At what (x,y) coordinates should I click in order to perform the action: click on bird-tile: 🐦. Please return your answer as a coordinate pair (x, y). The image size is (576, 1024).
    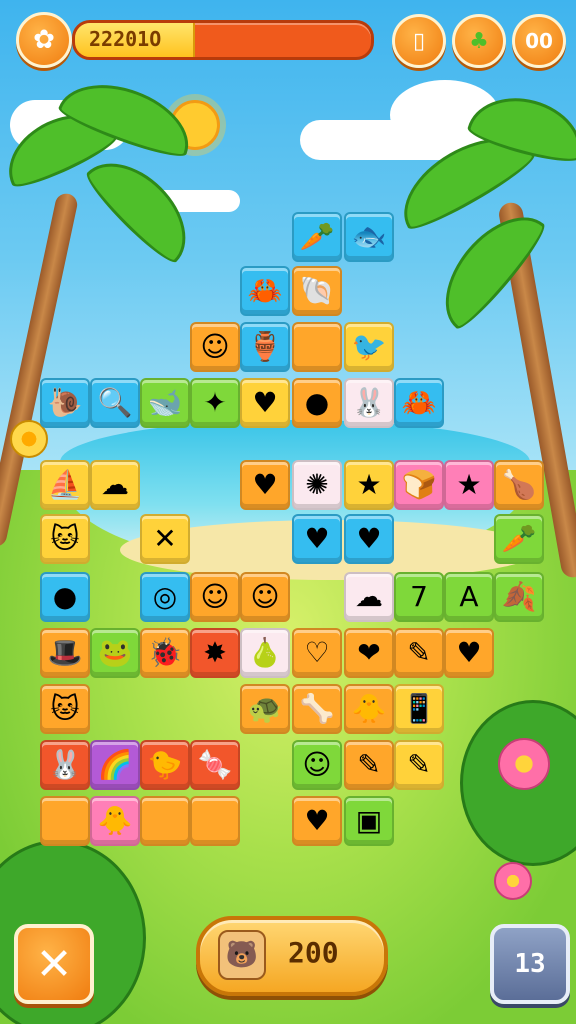
    Looking at the image, I should click on (369, 347).